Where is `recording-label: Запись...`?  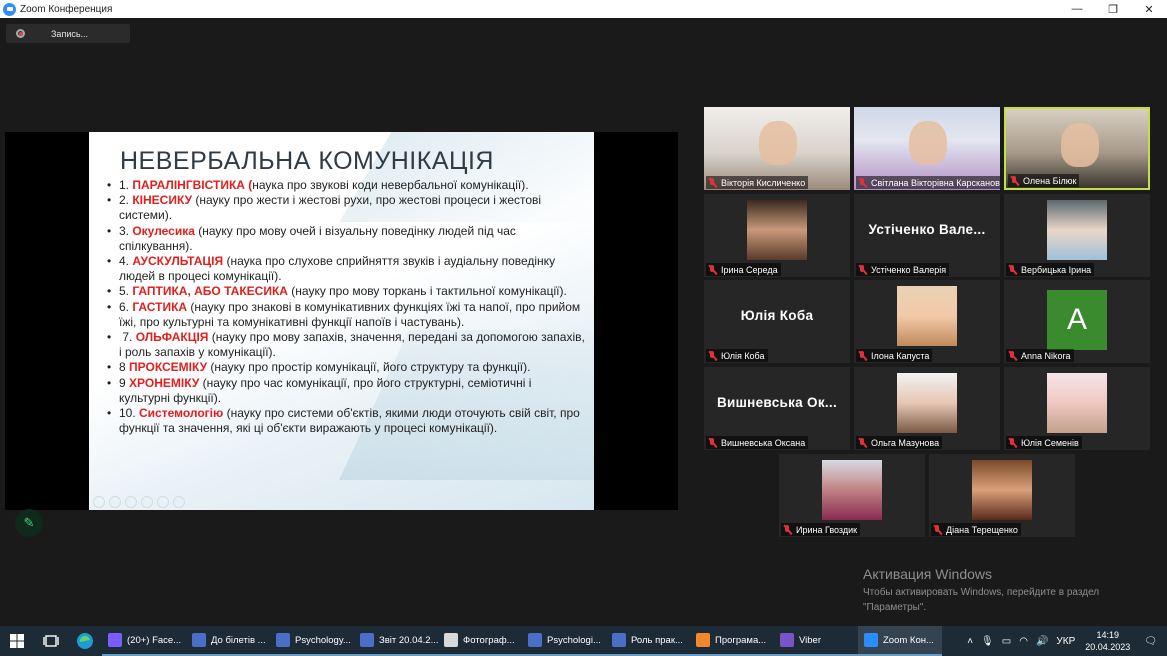 recording-label: Запись... is located at coordinates (70, 33).